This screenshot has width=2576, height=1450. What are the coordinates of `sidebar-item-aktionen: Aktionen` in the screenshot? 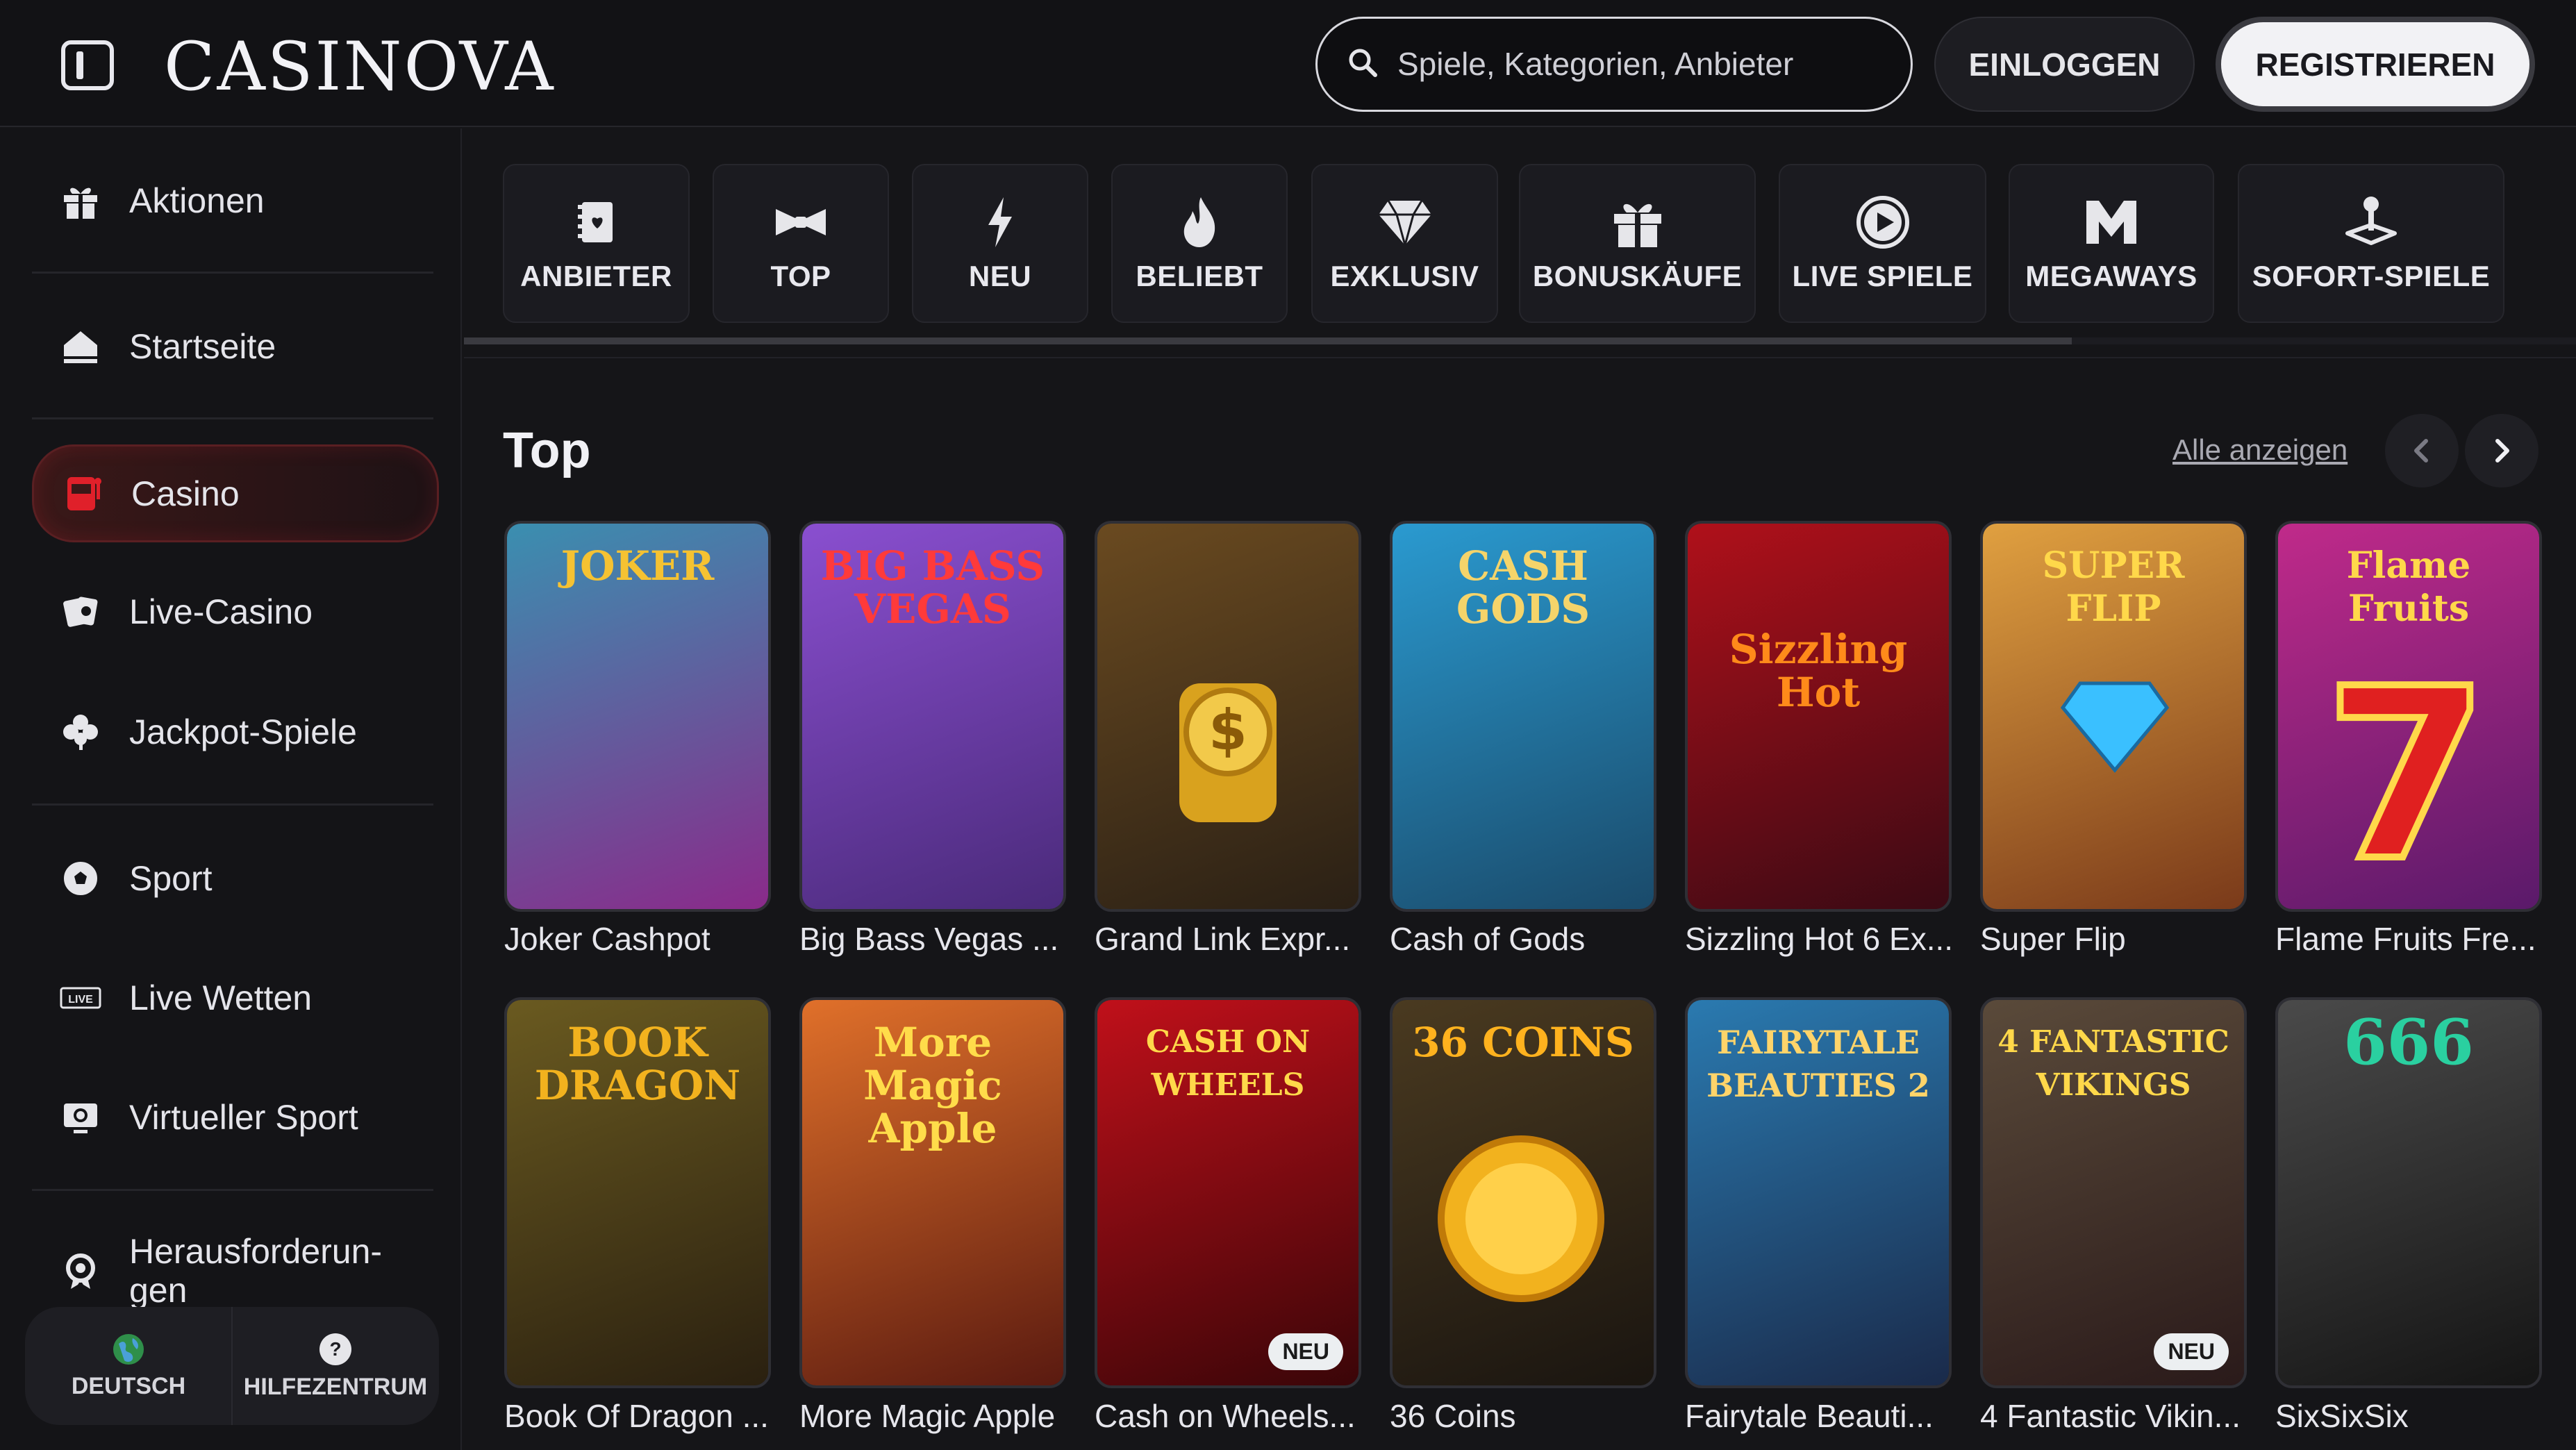 It's located at (233, 200).